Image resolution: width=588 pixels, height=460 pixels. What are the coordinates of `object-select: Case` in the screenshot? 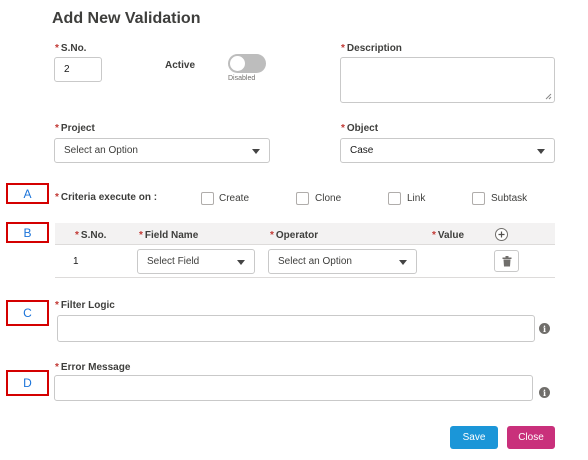 It's located at (447, 150).